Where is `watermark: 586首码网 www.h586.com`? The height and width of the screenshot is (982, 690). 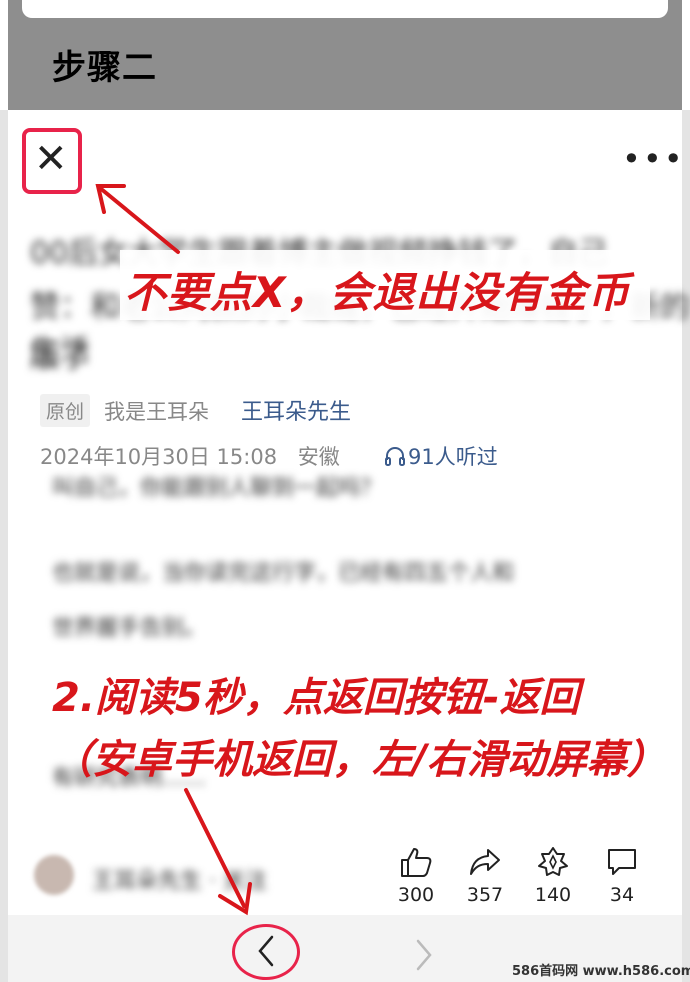
watermark: 586首码网 www.h586.com is located at coordinates (601, 971).